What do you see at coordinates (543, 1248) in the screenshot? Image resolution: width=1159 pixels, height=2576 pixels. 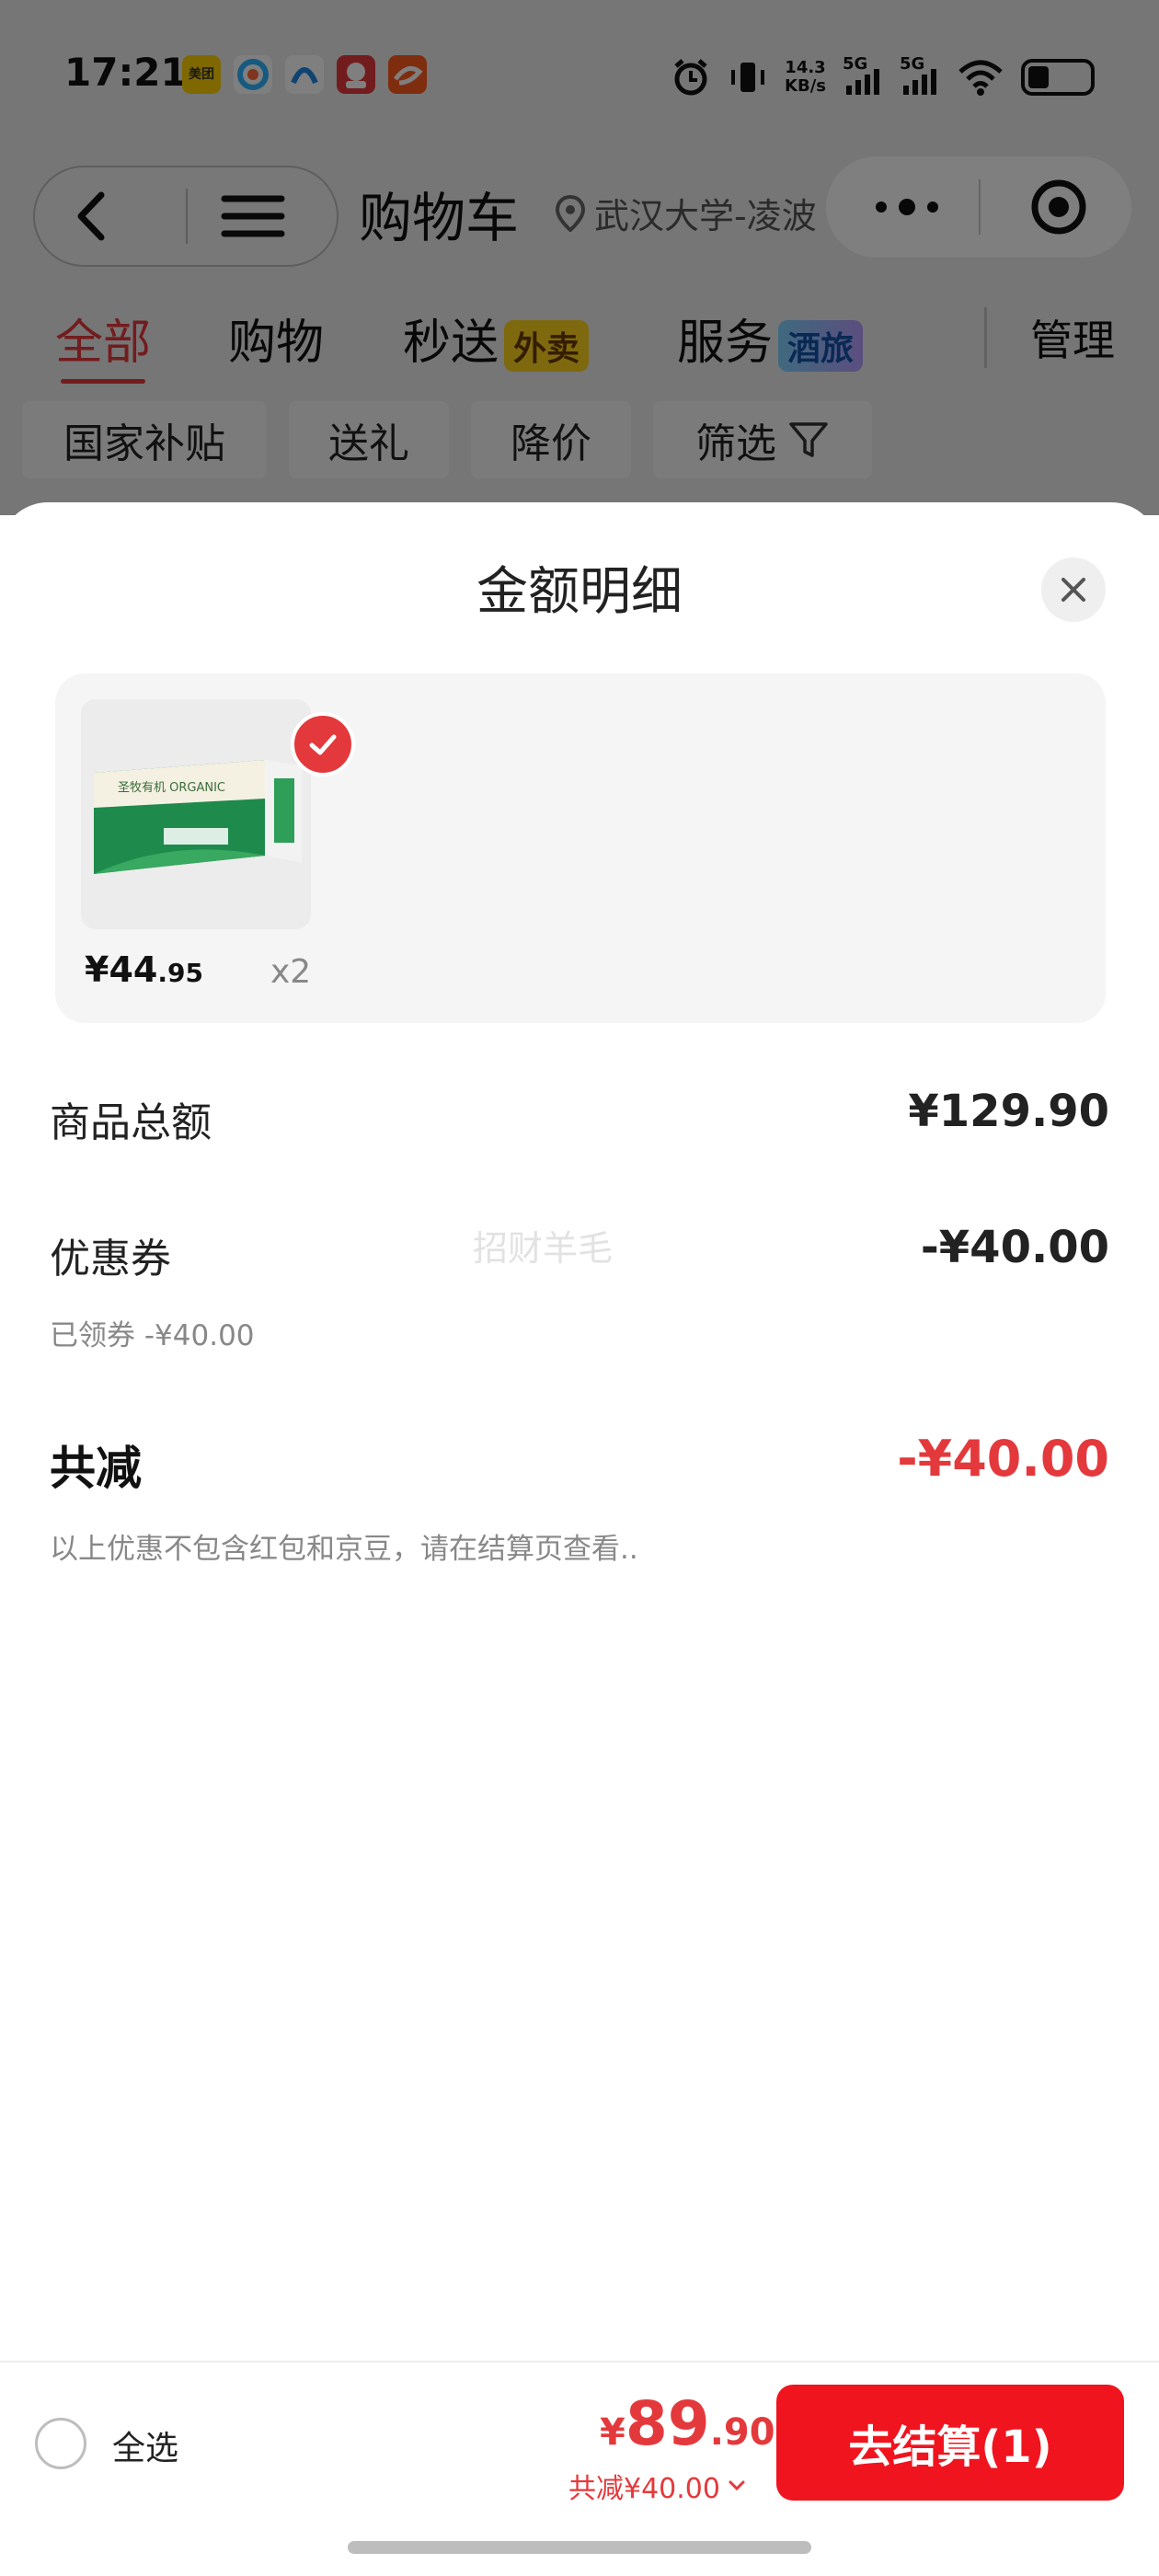 I see `watermark-text: 招财羊毛` at bounding box center [543, 1248].